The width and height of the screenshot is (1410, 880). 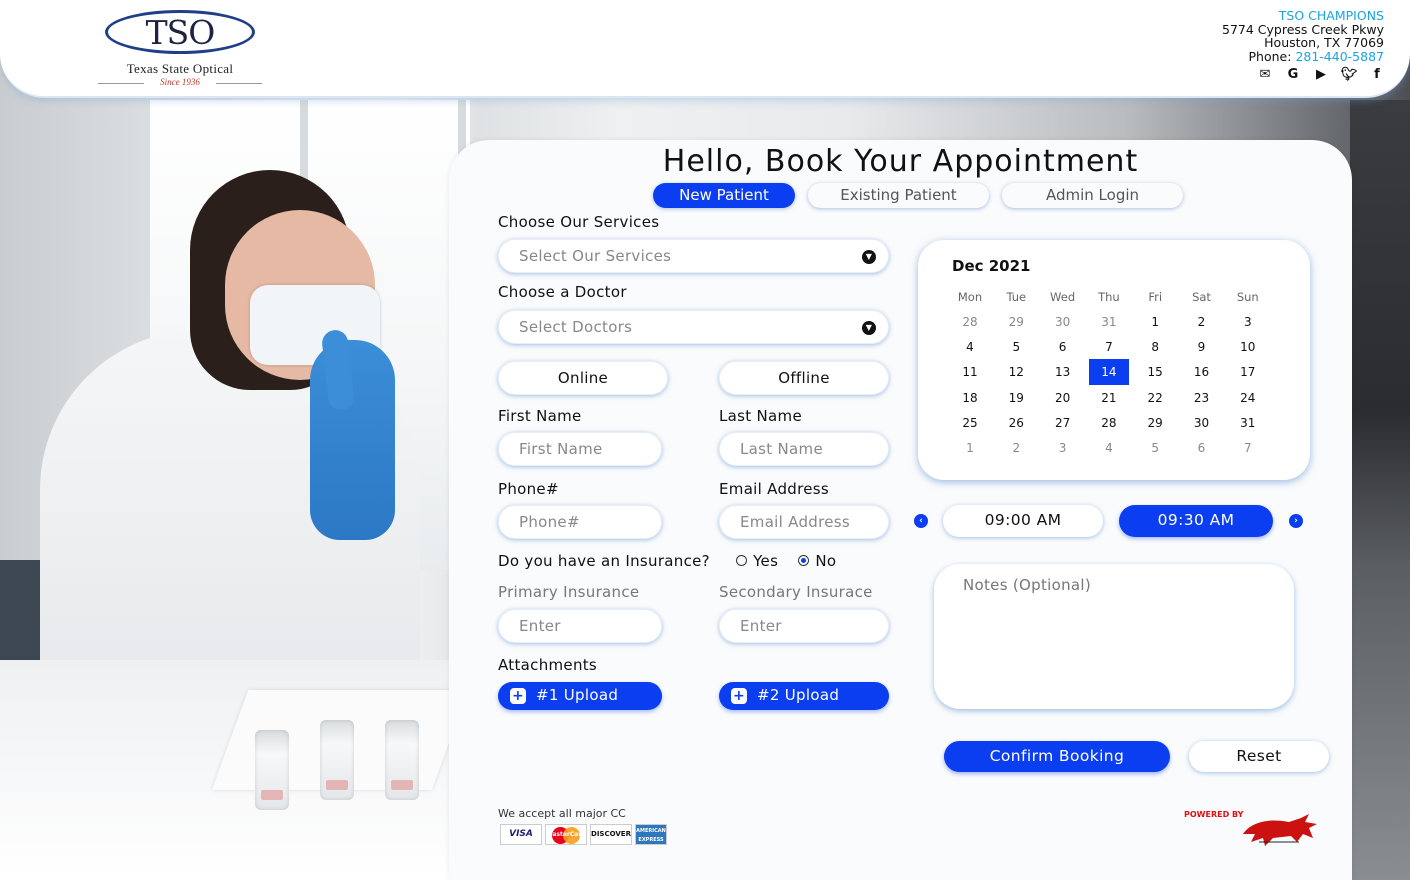 I want to click on practice-name: TSO CHAMPIONS, so click(x=1331, y=15).